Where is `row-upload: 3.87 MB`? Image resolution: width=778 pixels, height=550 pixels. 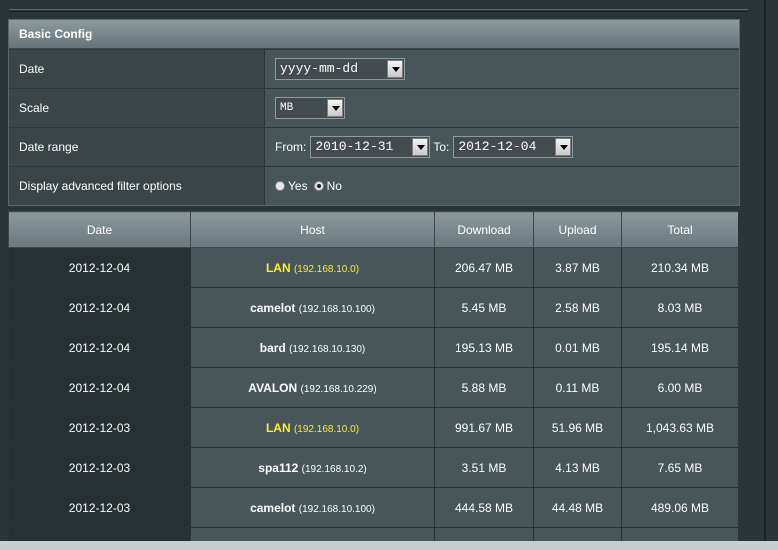
row-upload: 3.87 MB is located at coordinates (577, 267).